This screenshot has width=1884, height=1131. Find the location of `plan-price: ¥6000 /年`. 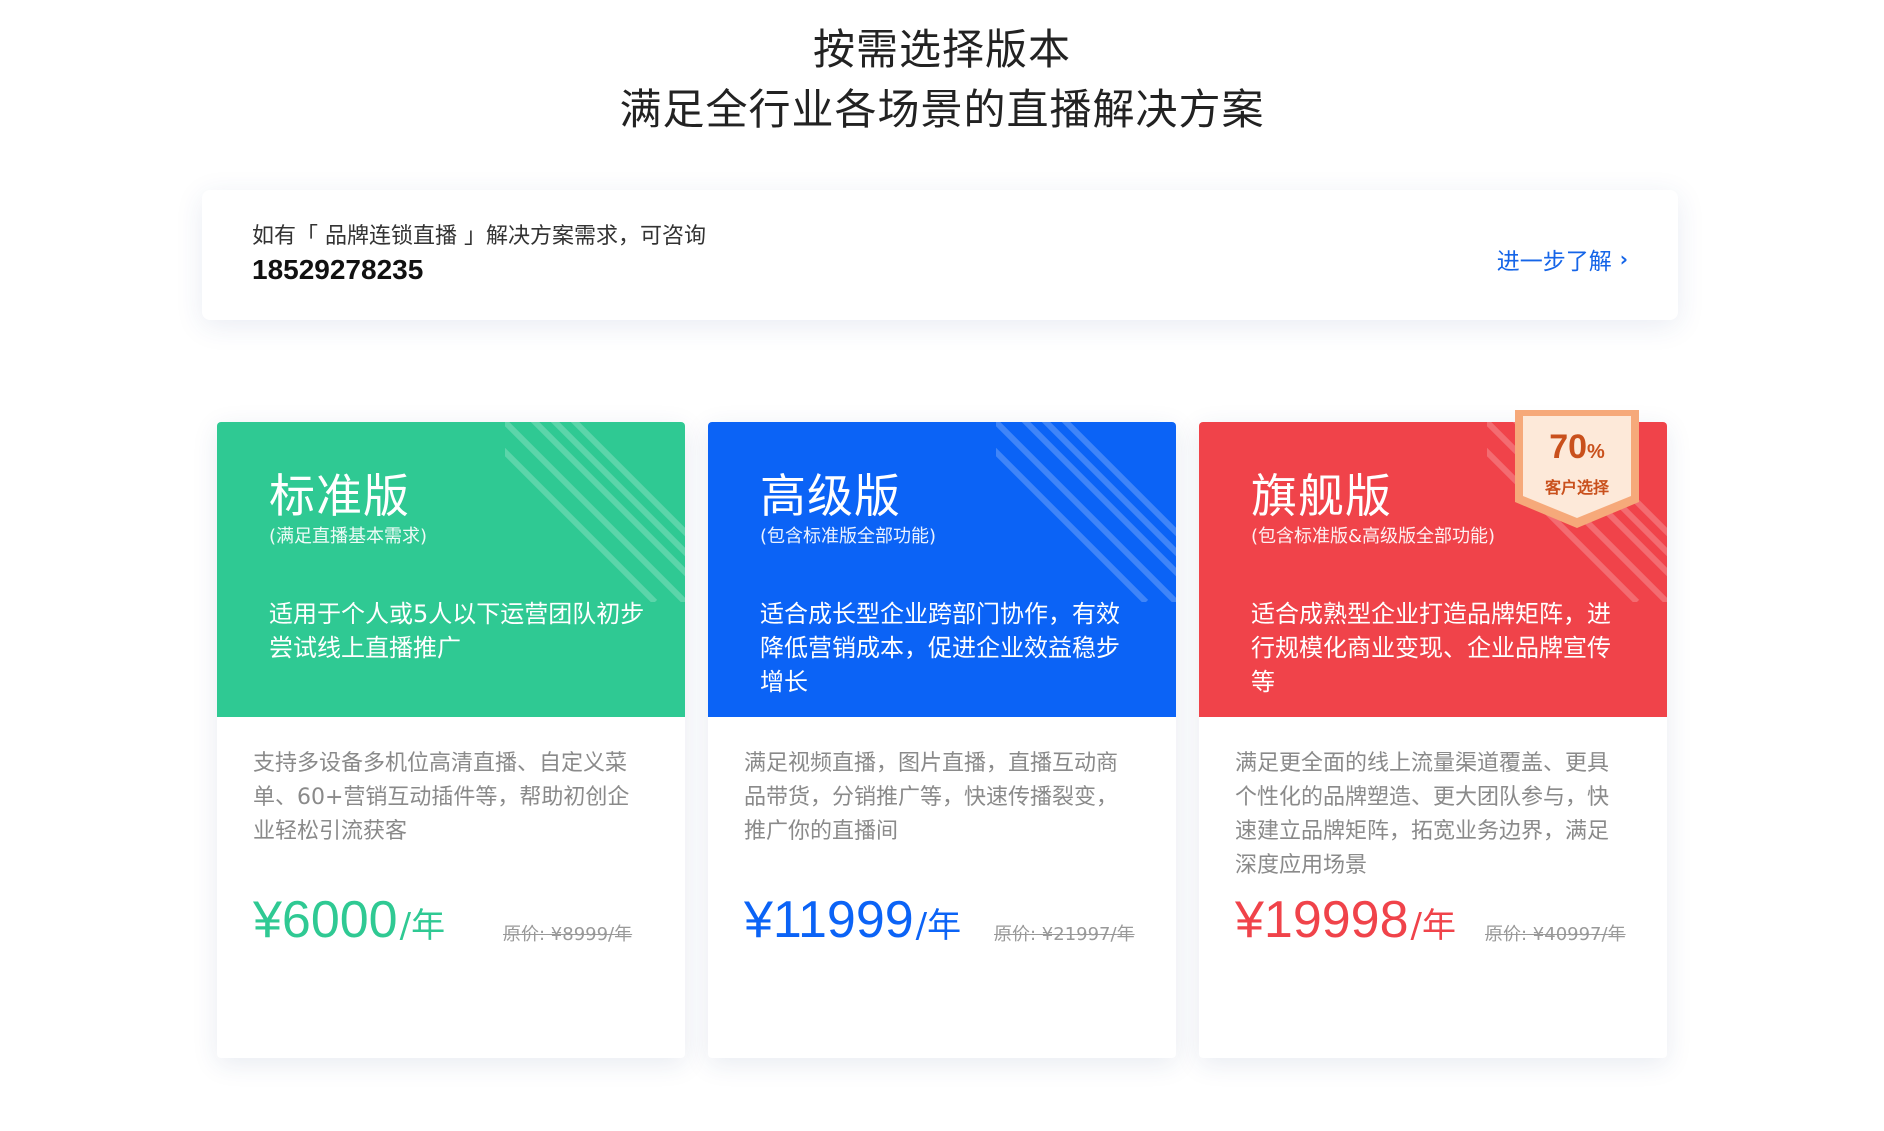

plan-price: ¥6000 /年 is located at coordinates (349, 920).